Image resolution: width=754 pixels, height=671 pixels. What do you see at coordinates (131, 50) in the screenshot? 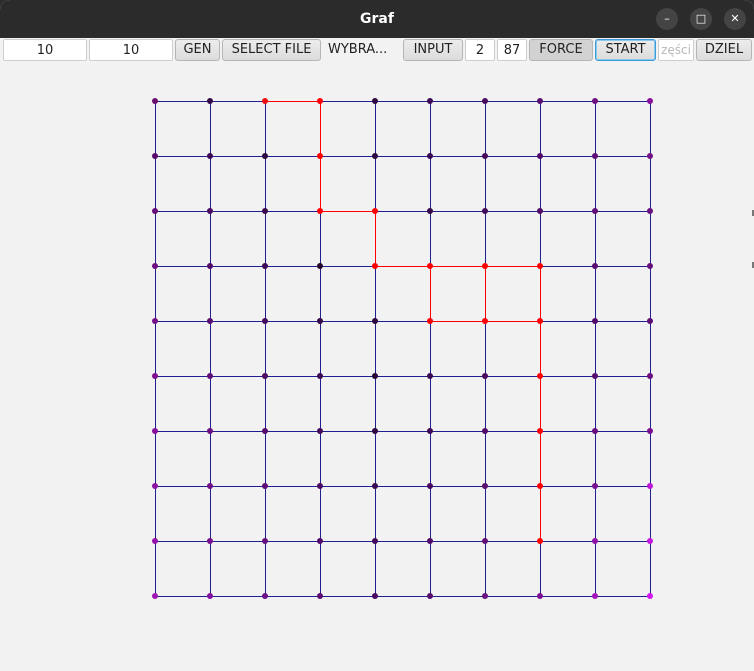
I see `columns-input` at bounding box center [131, 50].